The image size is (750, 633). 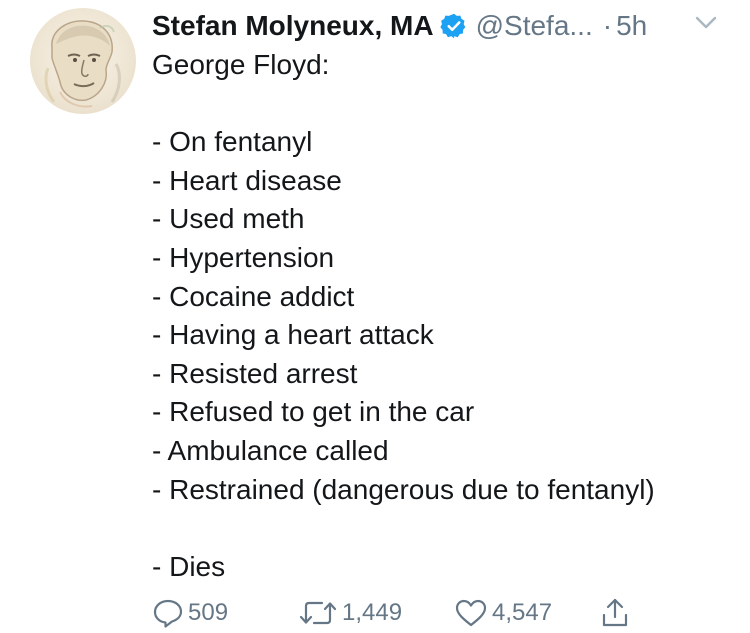 I want to click on reply-icon, so click(x=168, y=613).